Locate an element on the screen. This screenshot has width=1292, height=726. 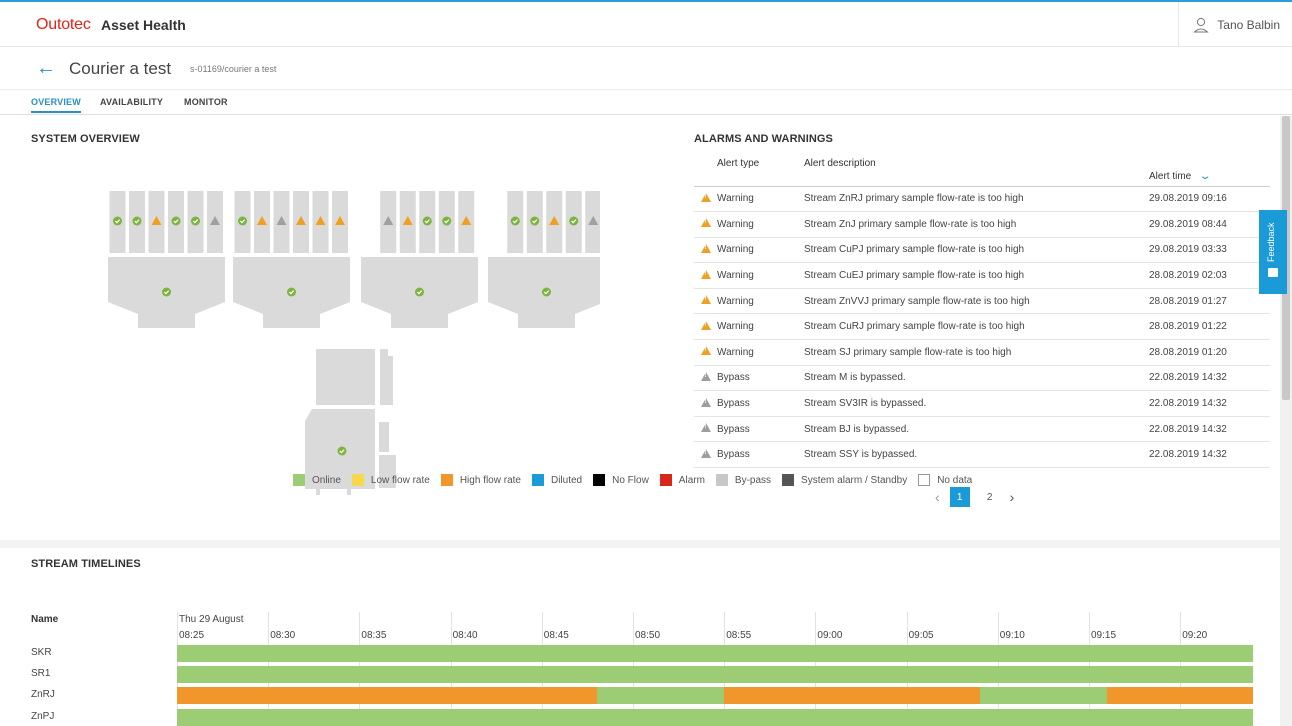
arrow-left-icon: ← is located at coordinates (46, 68).